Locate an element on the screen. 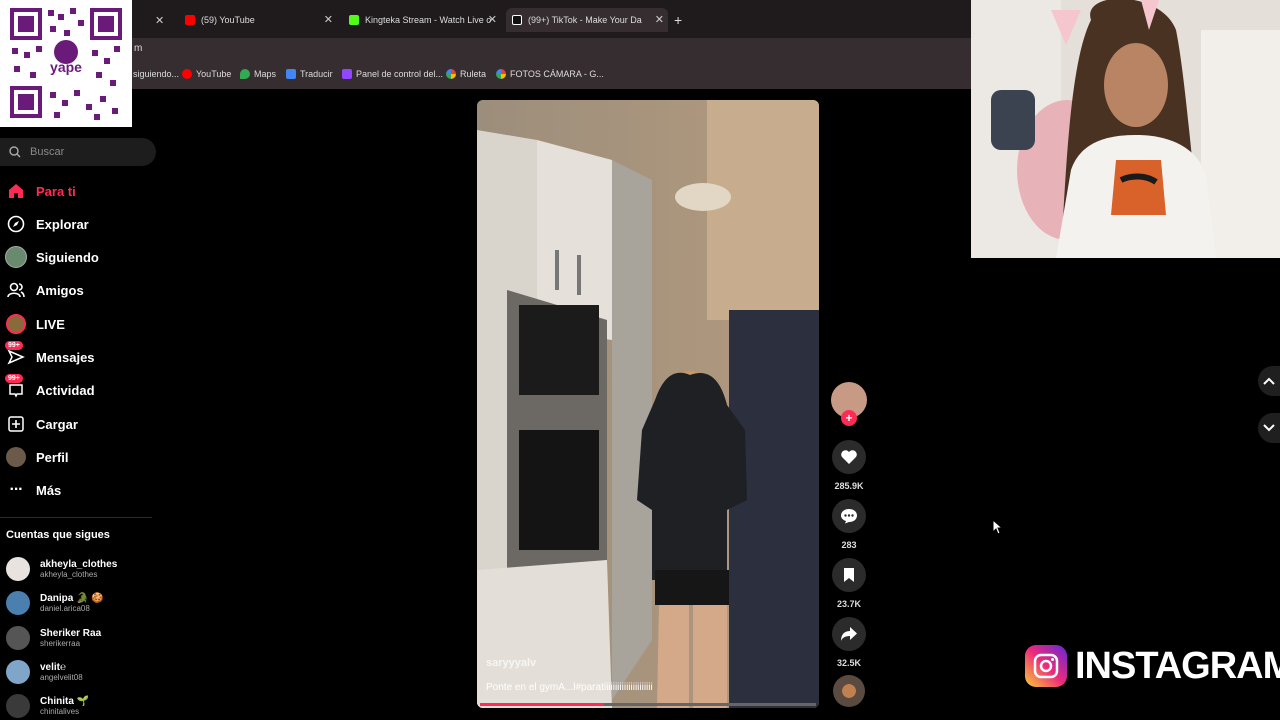 The height and width of the screenshot is (720, 1280). activity-icon: 99+ is located at coordinates (16, 387).